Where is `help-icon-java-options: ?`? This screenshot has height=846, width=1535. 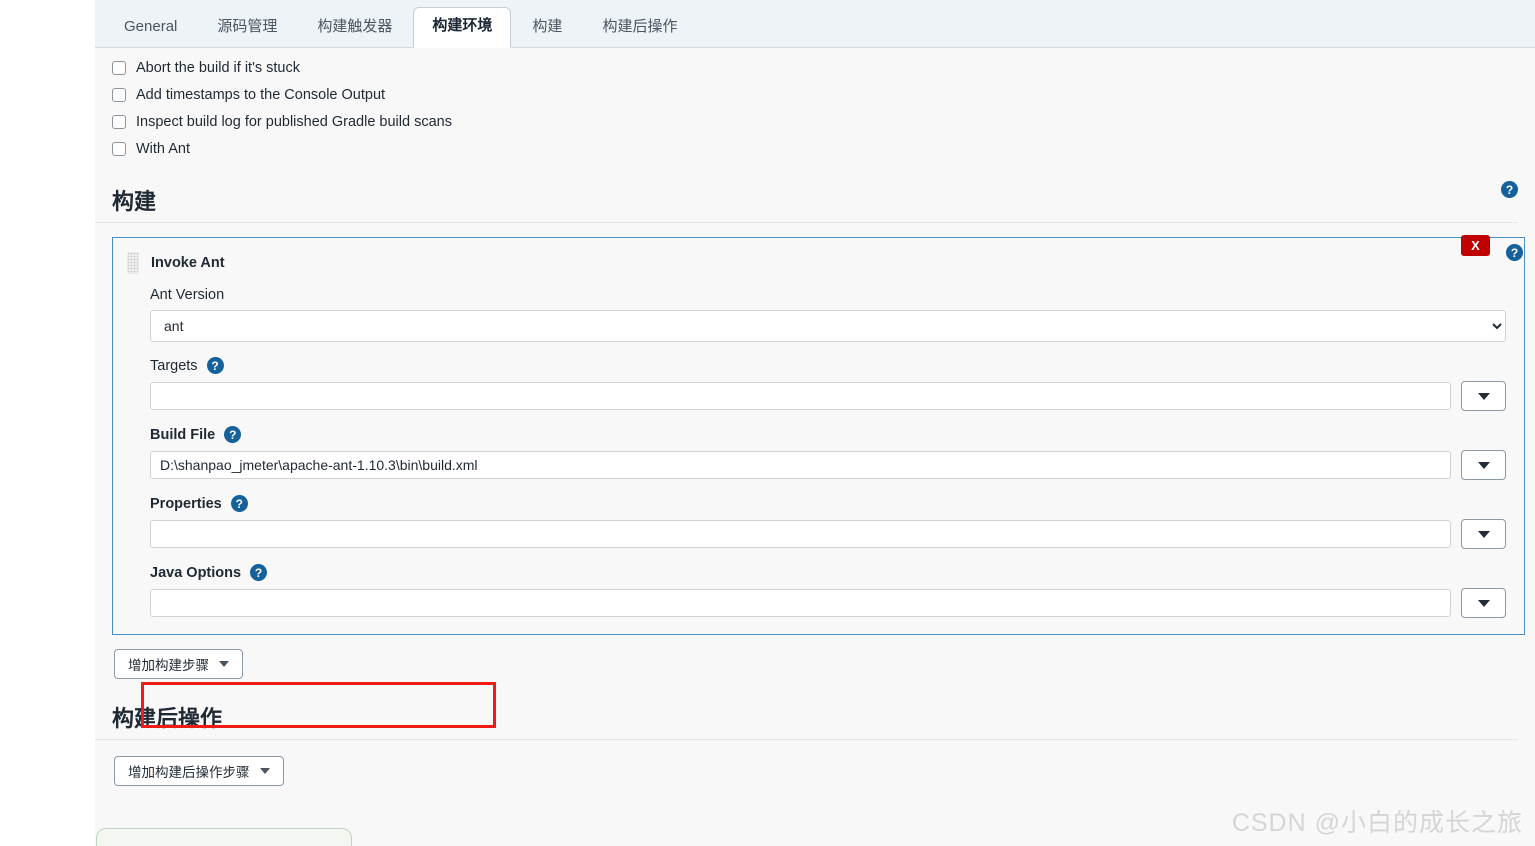 help-icon-java-options: ? is located at coordinates (259, 572).